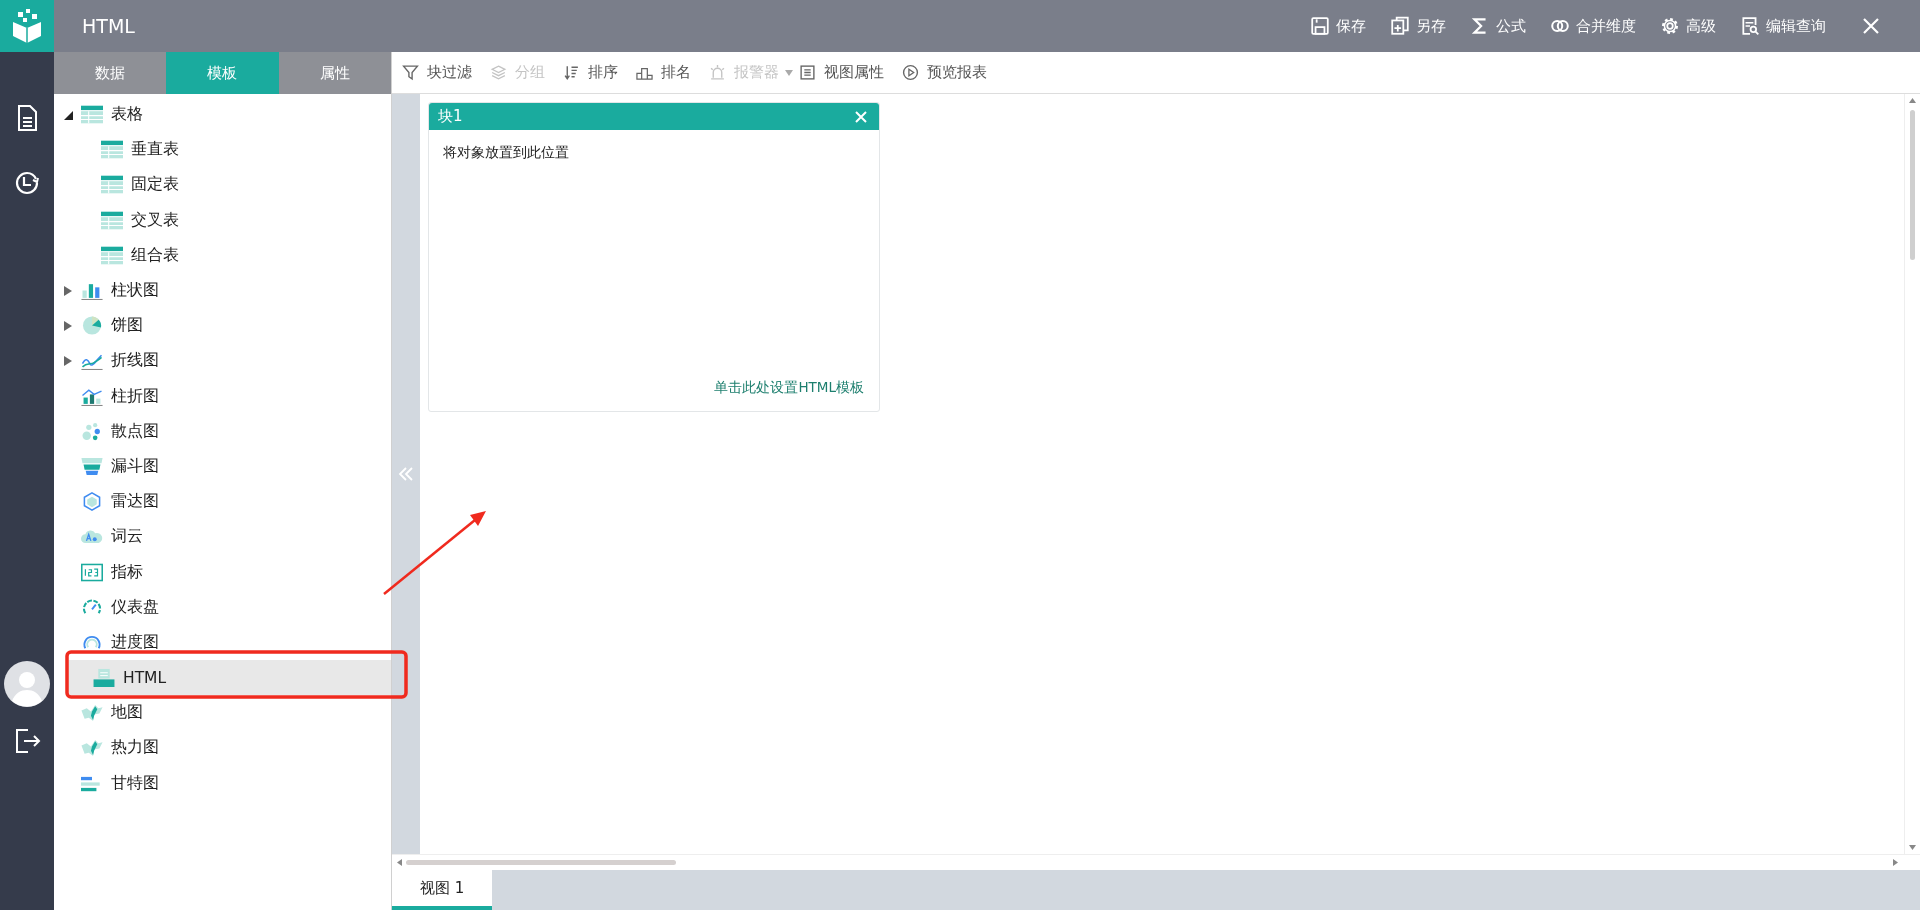  Describe the element at coordinates (109, 26) in the screenshot. I see `window-title: HTML` at that location.